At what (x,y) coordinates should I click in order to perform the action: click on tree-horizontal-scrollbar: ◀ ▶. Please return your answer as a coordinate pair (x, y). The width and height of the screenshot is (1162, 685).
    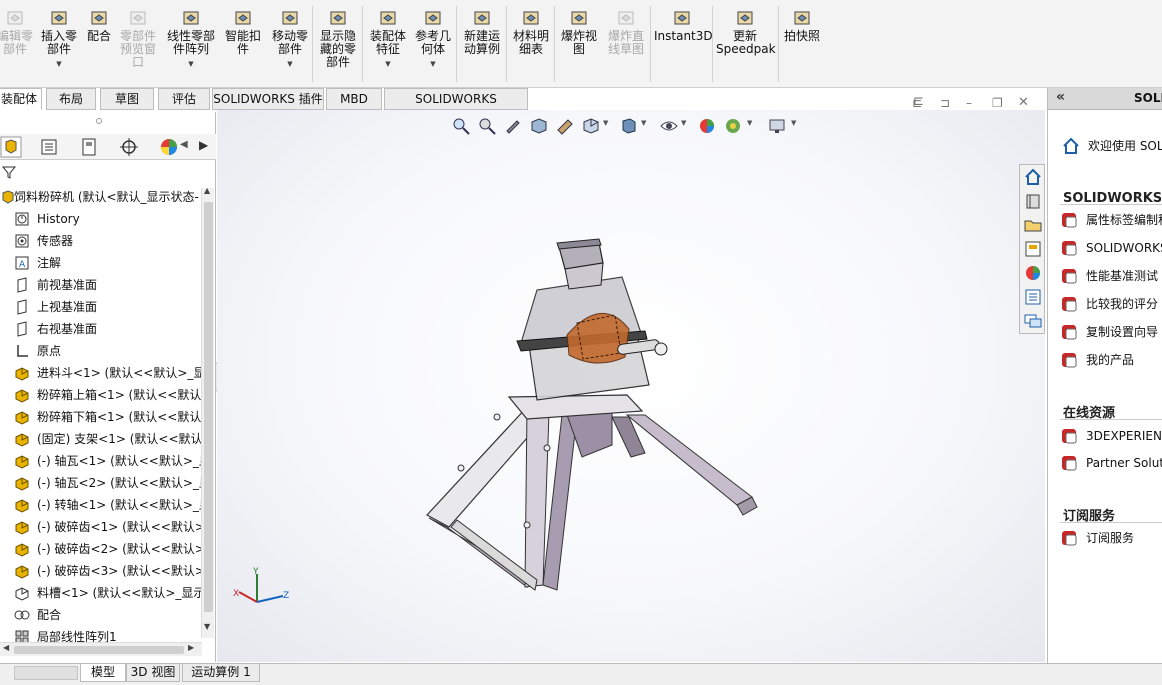
    Looking at the image, I should click on (101, 649).